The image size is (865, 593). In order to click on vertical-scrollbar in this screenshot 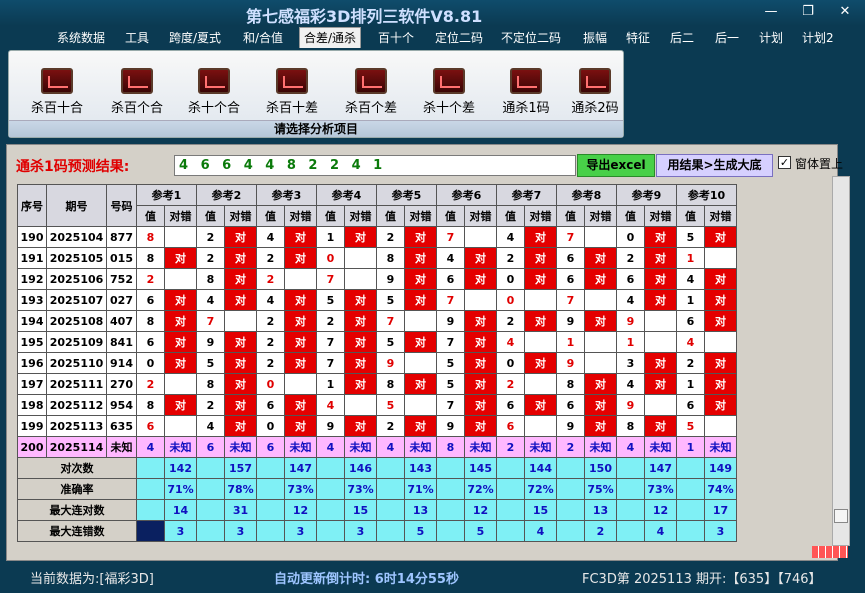, I will do `click(841, 361)`.